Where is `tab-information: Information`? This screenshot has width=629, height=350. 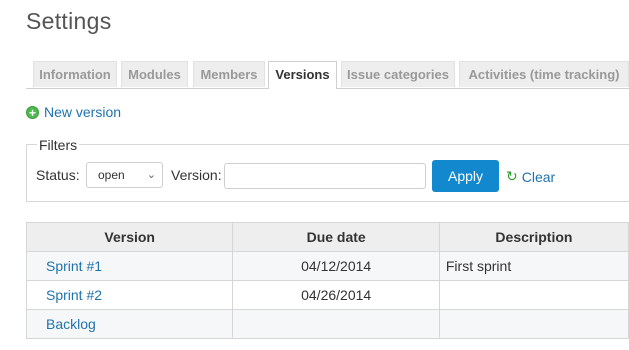 tab-information: Information is located at coordinates (75, 74).